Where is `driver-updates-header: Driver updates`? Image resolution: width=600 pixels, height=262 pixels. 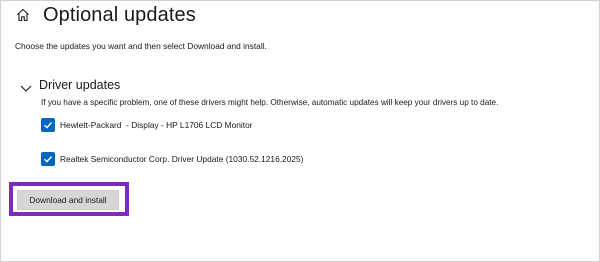 driver-updates-header: Driver updates is located at coordinates (70, 85).